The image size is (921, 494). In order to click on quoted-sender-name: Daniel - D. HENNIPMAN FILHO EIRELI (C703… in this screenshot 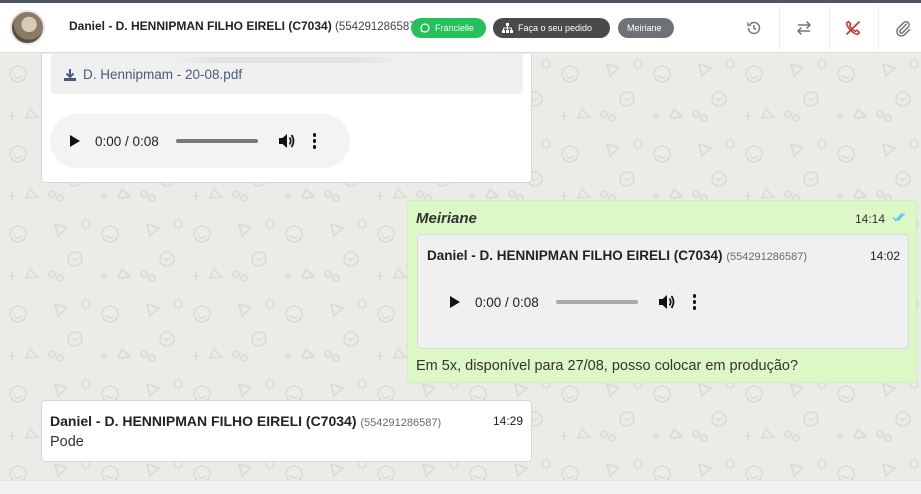, I will do `click(575, 255)`.